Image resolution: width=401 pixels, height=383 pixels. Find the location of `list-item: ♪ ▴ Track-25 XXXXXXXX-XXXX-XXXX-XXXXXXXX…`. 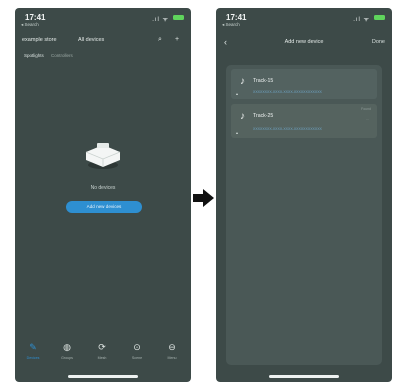

list-item: ♪ ▴ Track-25 XXXXXXXX-XXXX-XXXX-XXXXXXXX… is located at coordinates (304, 121).